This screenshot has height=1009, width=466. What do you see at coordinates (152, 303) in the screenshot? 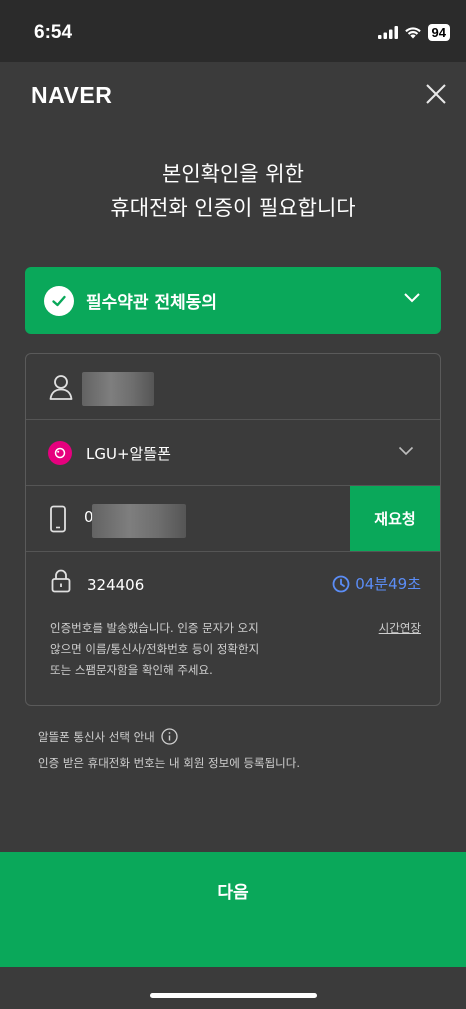
I see `agree-all-label: 필수약관 전체동의` at bounding box center [152, 303].